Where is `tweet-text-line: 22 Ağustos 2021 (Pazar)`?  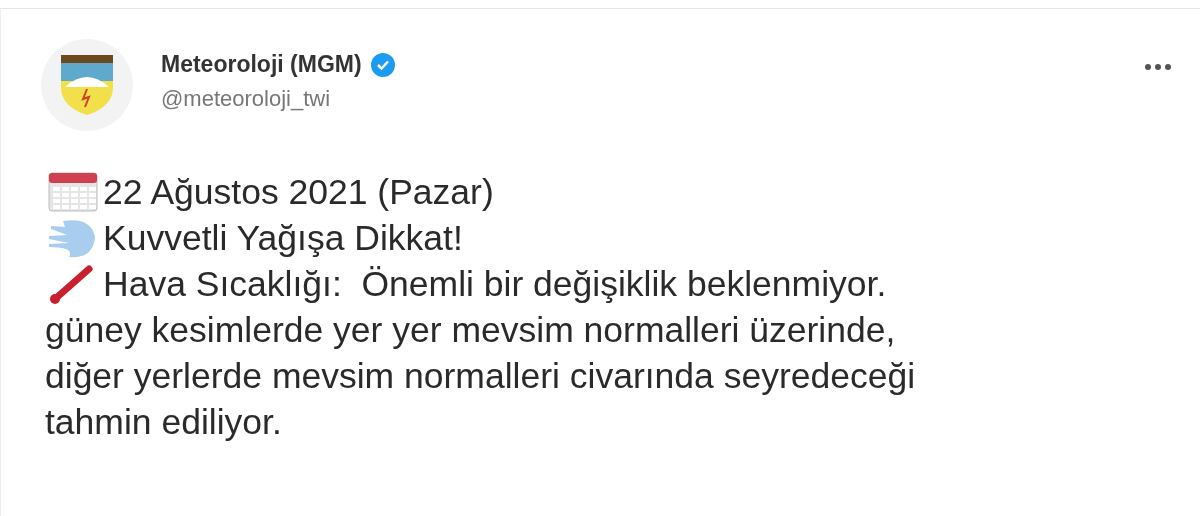 tweet-text-line: 22 Ağustos 2021 (Pazar) is located at coordinates (298, 192).